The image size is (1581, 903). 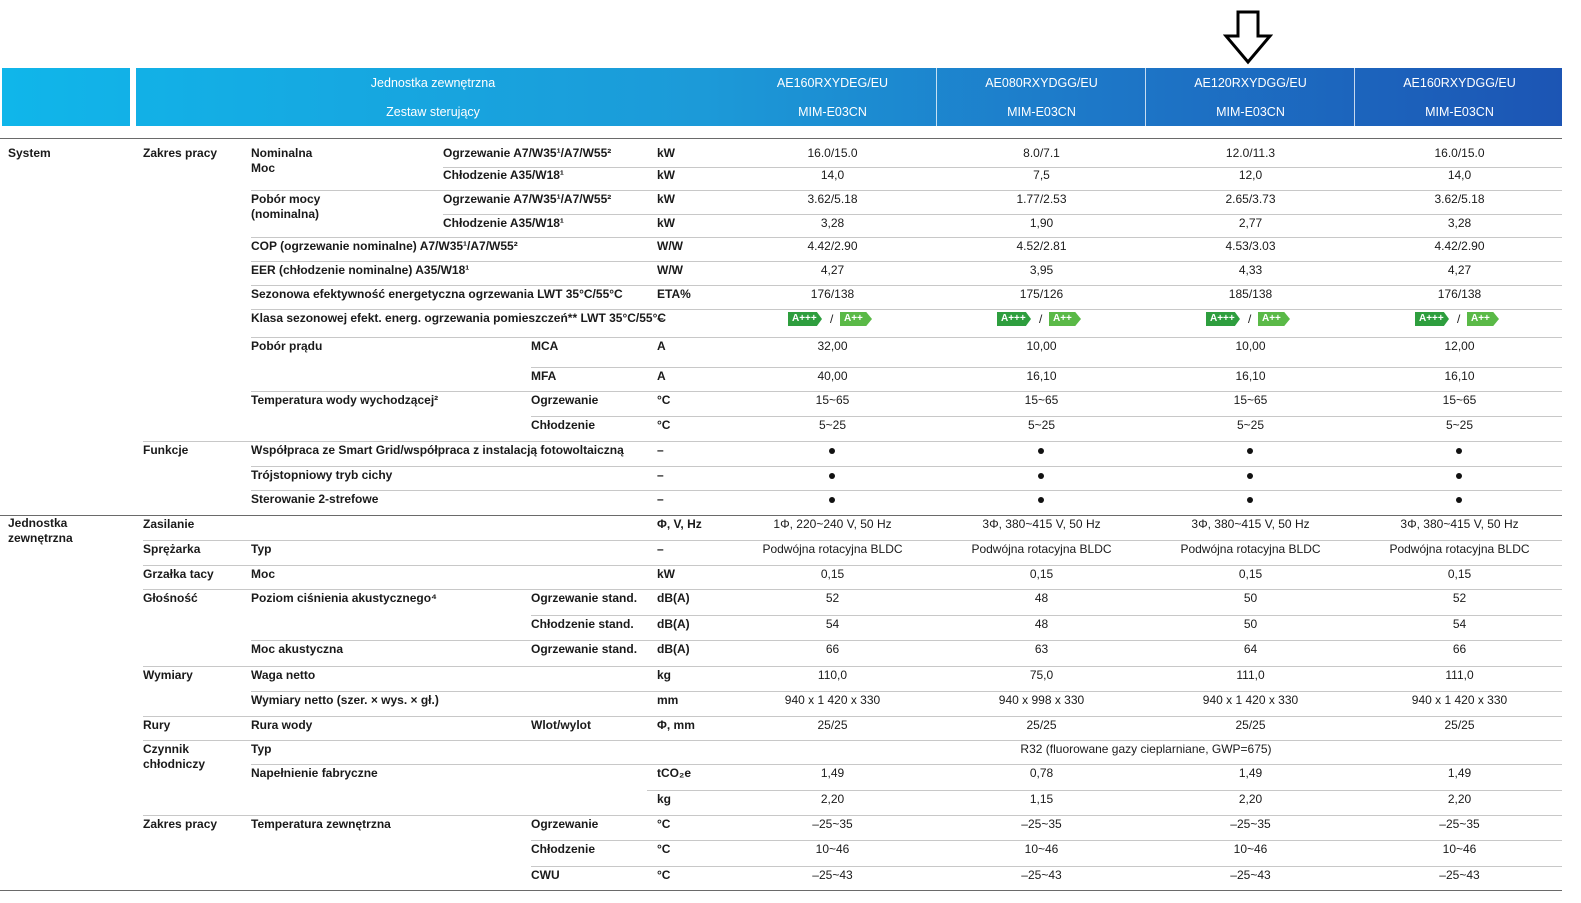 I want to click on row-unit-label: kg, so click(x=664, y=799).